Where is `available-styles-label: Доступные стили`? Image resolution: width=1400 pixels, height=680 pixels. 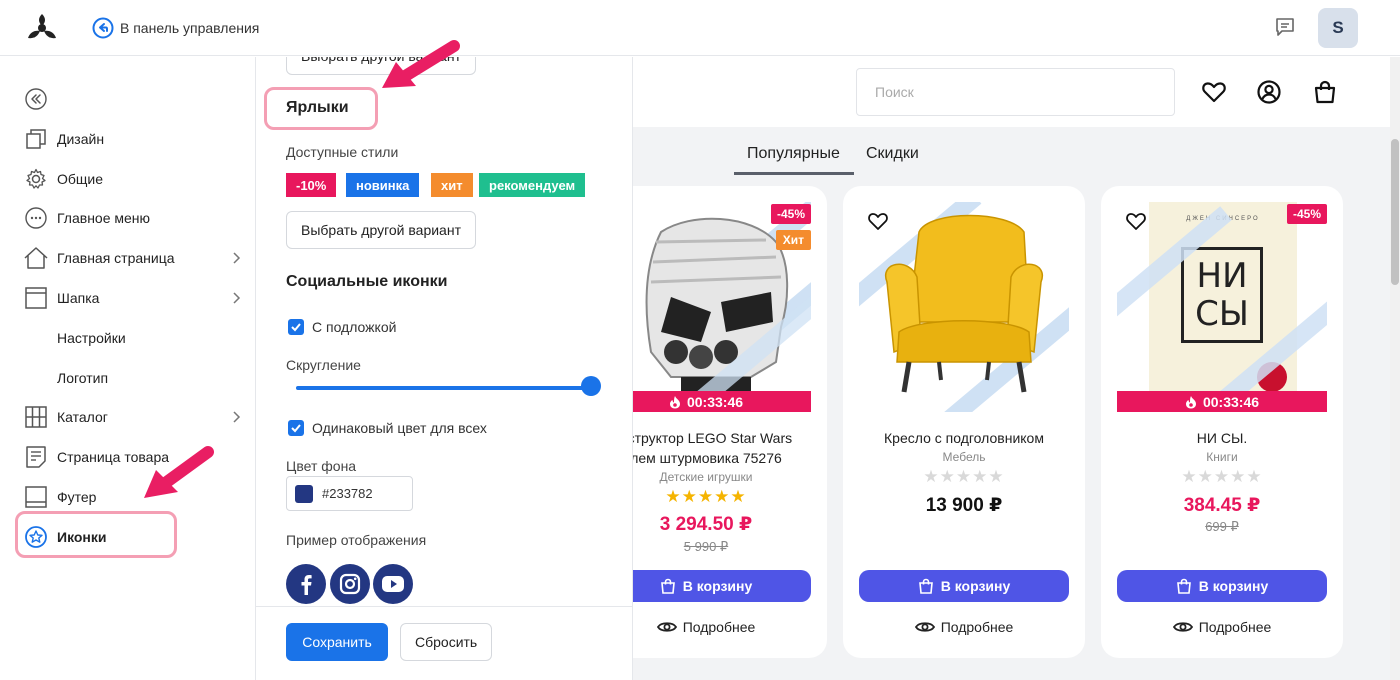 available-styles-label: Доступные стили is located at coordinates (342, 152).